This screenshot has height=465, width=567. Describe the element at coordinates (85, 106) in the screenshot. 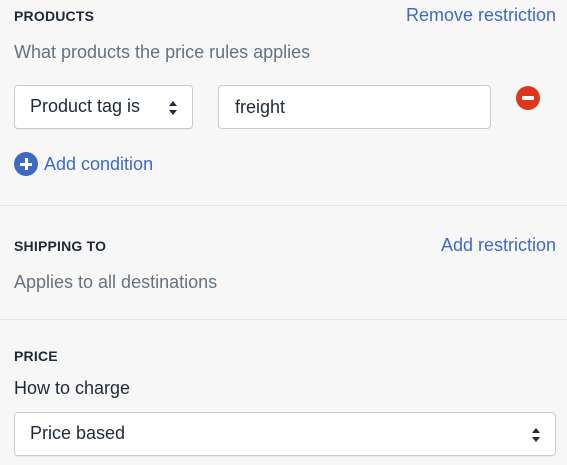

I see `condition-field-value: Product tag is` at that location.